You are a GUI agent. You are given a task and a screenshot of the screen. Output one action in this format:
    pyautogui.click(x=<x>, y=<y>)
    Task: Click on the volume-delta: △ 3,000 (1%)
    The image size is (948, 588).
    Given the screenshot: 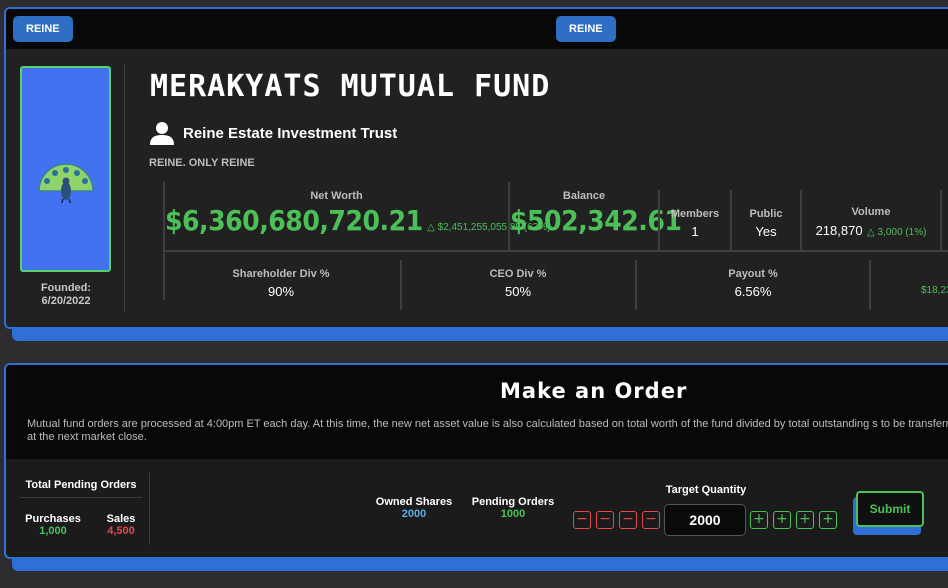 What is the action you would take?
    pyautogui.click(x=897, y=232)
    